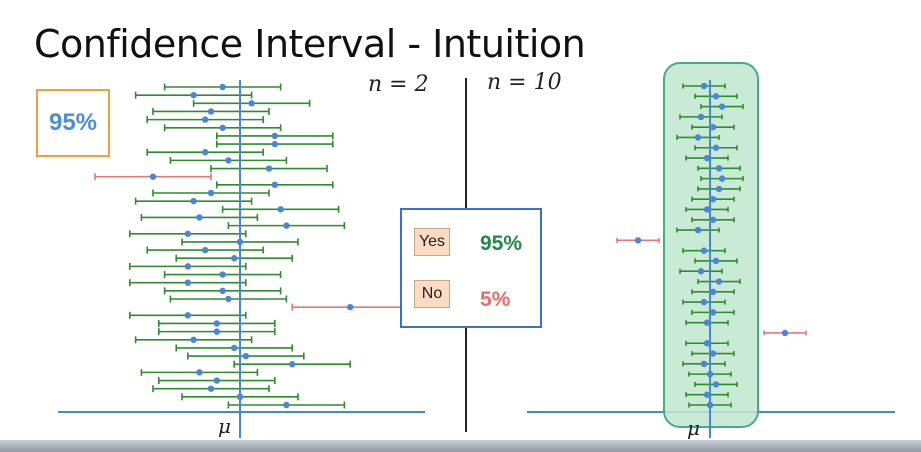 Image resolution: width=921 pixels, height=452 pixels. What do you see at coordinates (224, 426) in the screenshot?
I see `left-mu-label: μ` at bounding box center [224, 426].